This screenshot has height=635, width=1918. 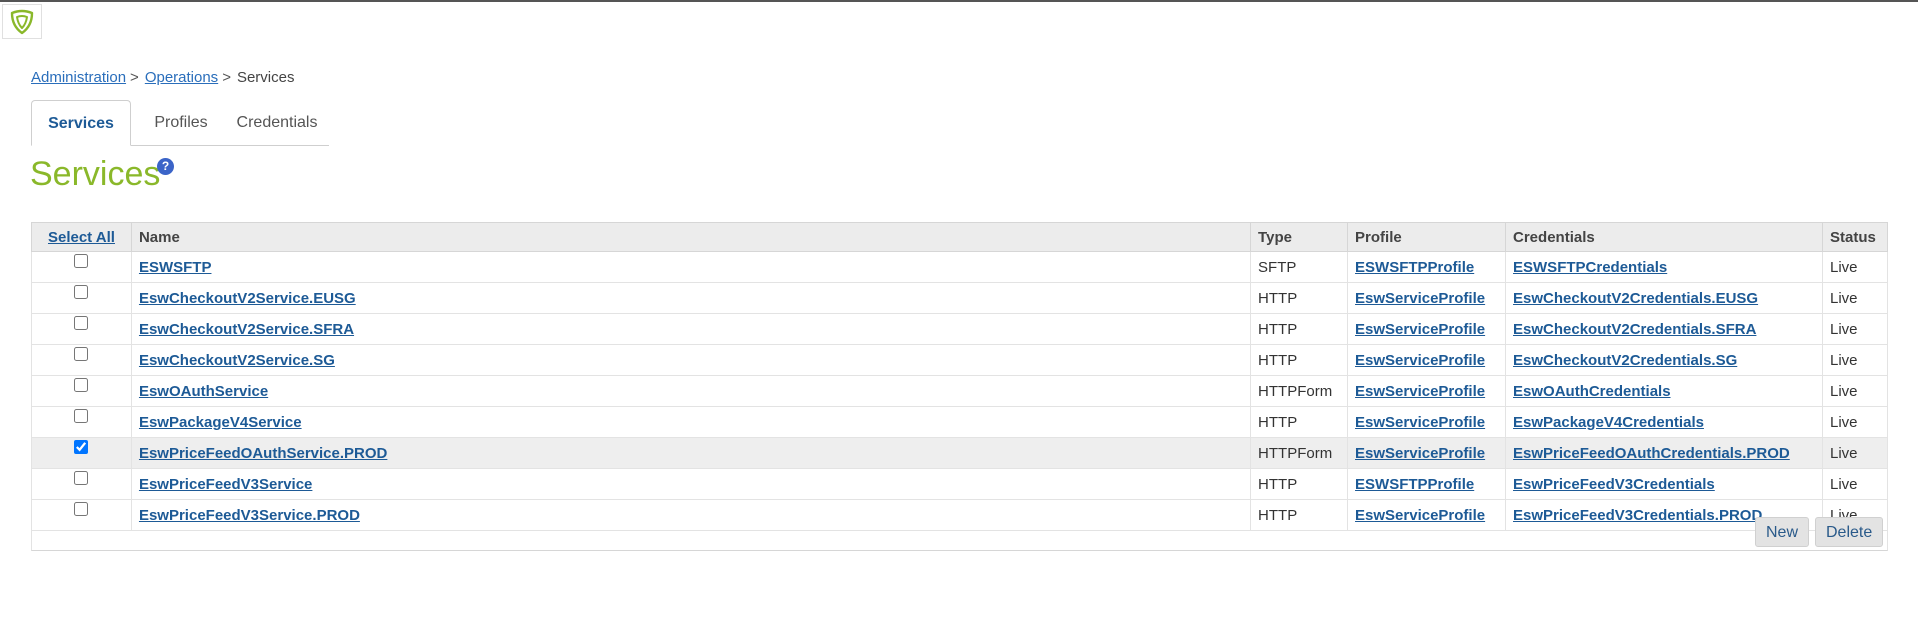 I want to click on service-credentials-cell: EswPriceFeedV3Credentials, so click(x=1664, y=484).